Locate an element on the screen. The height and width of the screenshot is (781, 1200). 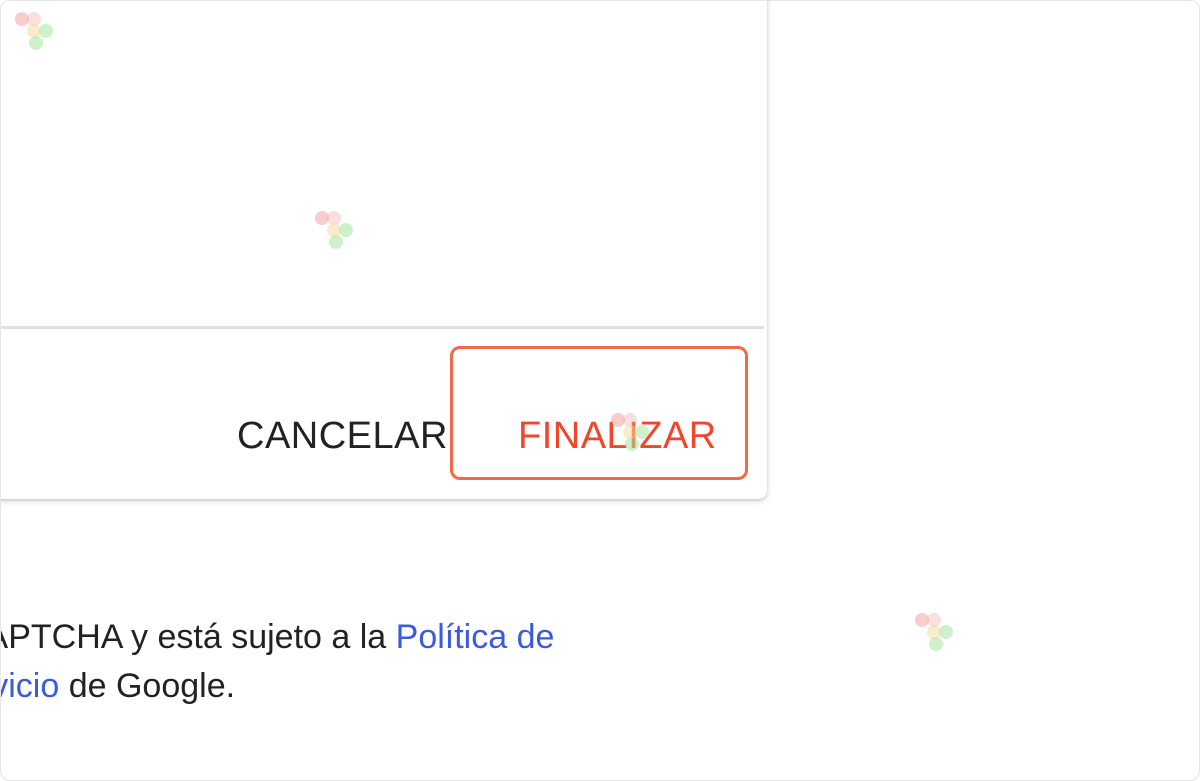
recaptcha-text-before: CAPTCHA y está sujeto a la is located at coordinates (198, 637).